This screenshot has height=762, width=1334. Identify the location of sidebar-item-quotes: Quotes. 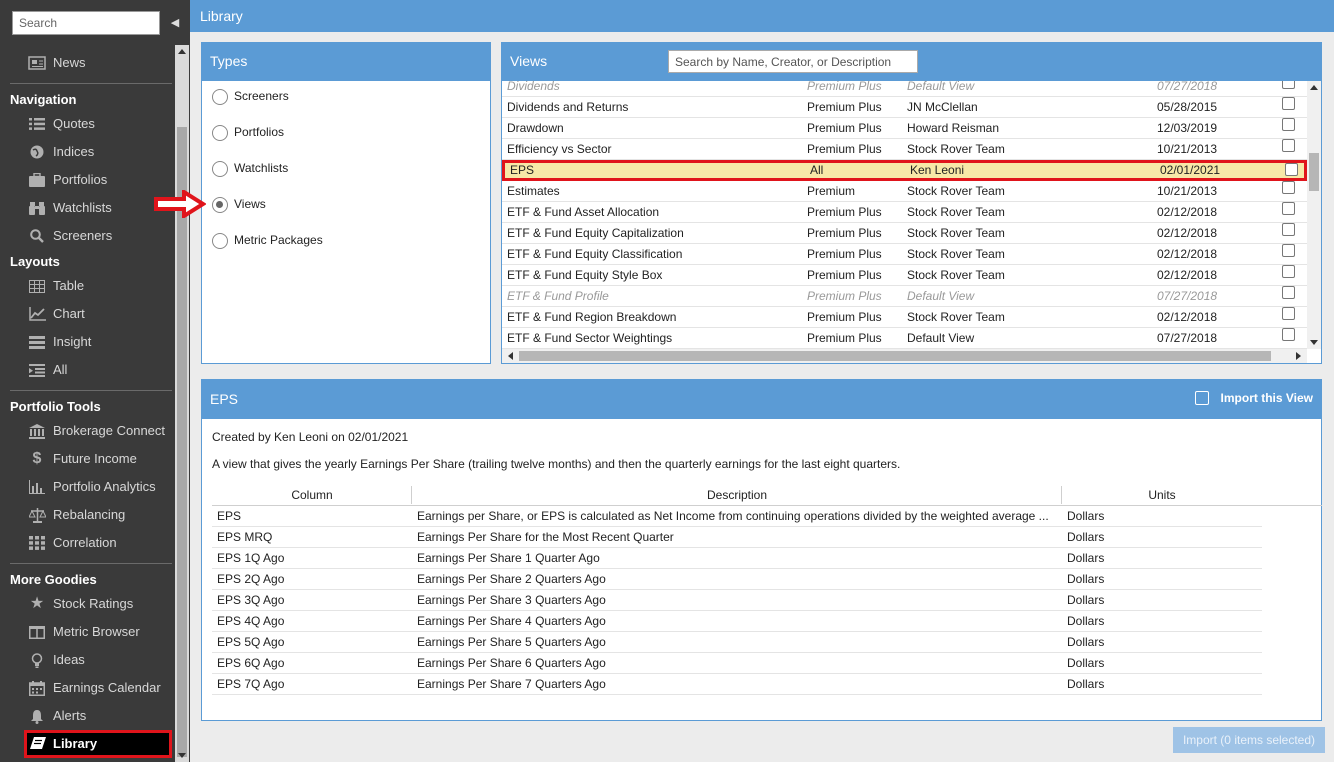
(98, 124).